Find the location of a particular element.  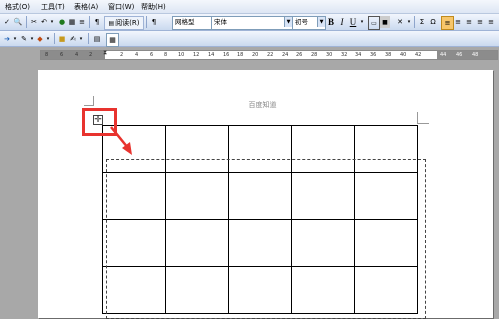

cut-icon: ✂ is located at coordinates (34, 22).